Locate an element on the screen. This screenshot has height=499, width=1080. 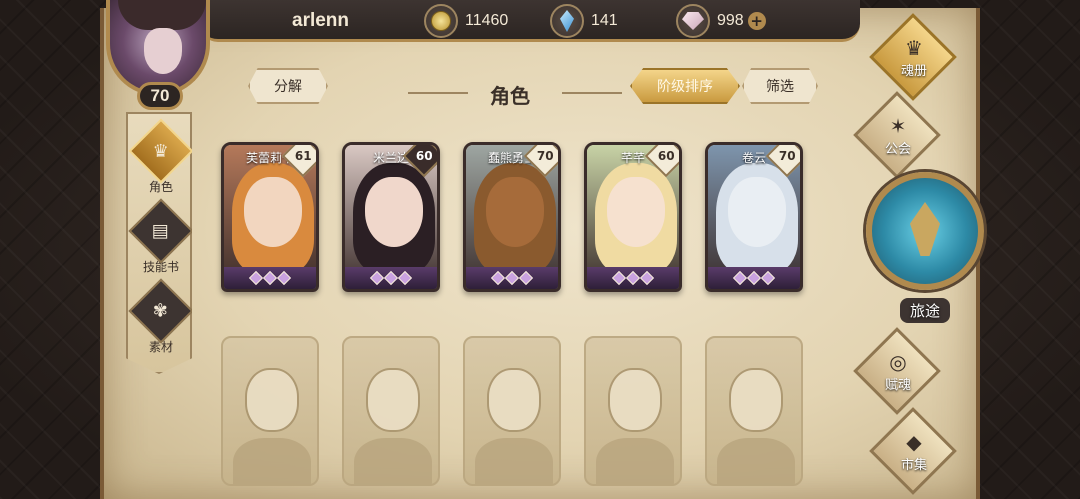
gold-coin-icon is located at coordinates (441, 21).